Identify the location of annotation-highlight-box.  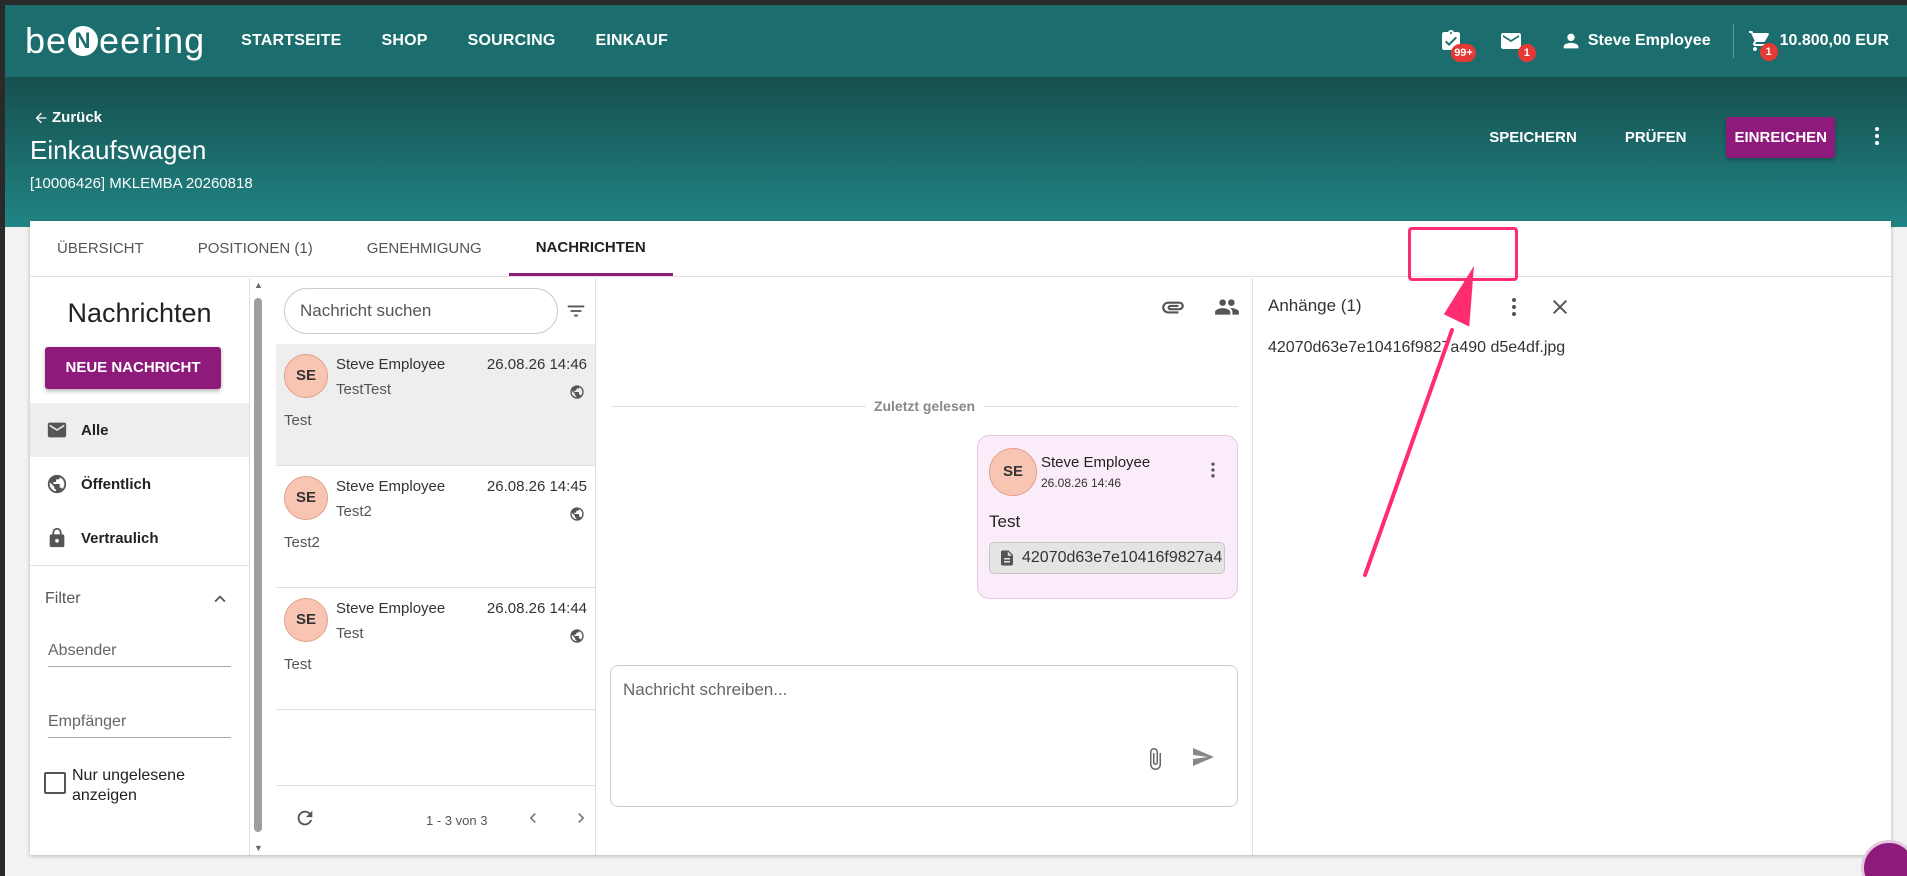
(1463, 254).